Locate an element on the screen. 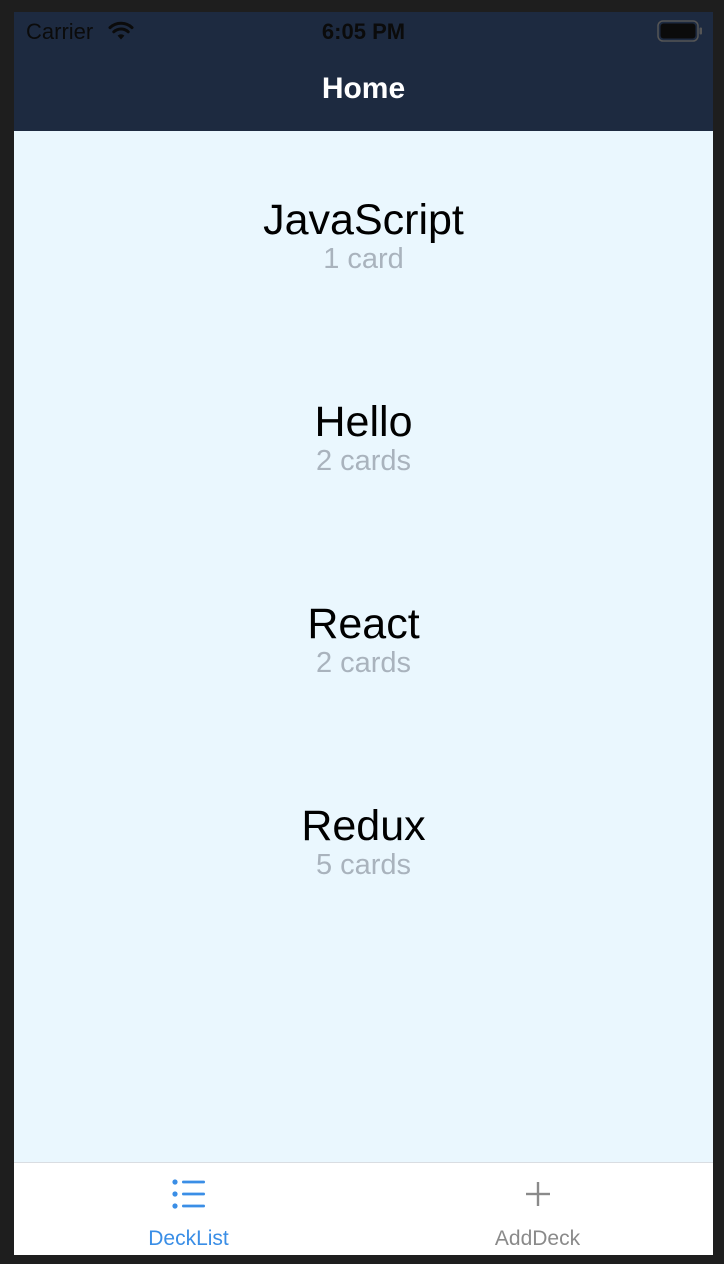 Image resolution: width=724 pixels, height=1264 pixels. deck-item-redux: Redux 5 cards is located at coordinates (363, 876).